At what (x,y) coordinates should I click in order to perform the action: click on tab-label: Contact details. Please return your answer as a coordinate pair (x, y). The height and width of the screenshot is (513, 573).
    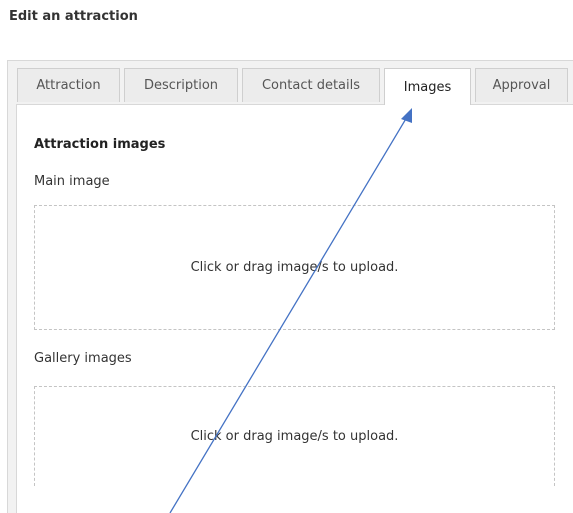
    Looking at the image, I should click on (311, 85).